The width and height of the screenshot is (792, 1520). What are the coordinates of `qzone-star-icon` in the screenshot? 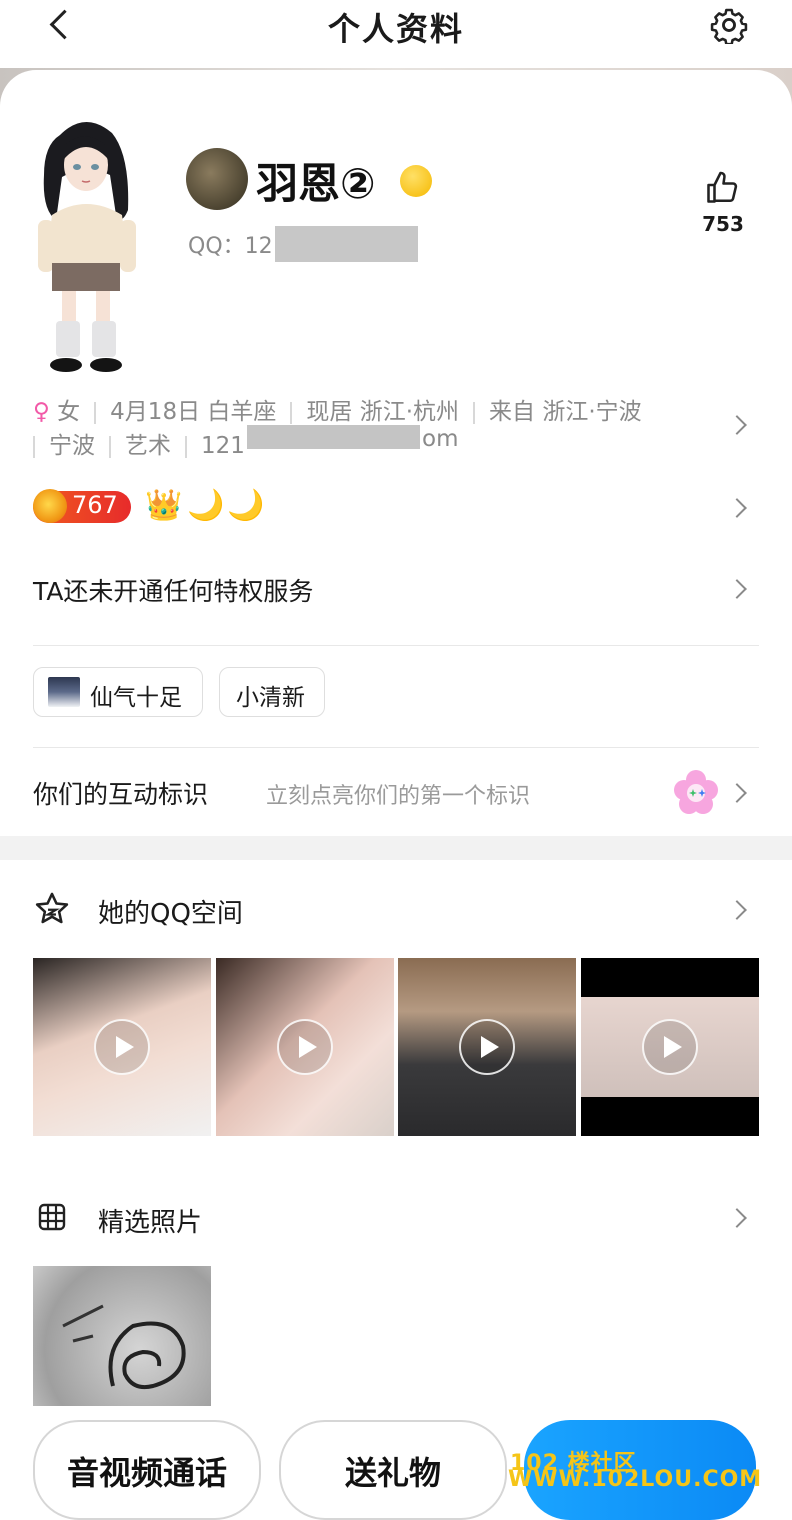 It's located at (52, 908).